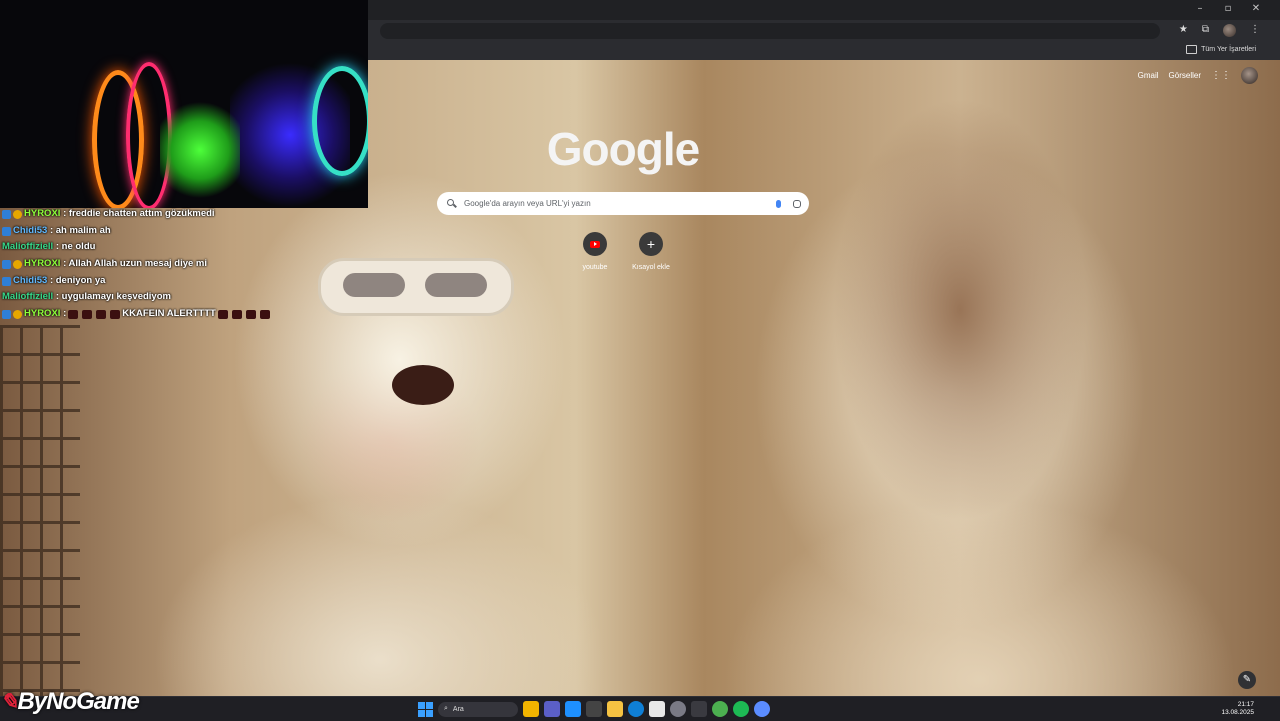 Image resolution: width=1280 pixels, height=721 pixels. I want to click on extensions-icon: ⧉, so click(1205, 30).